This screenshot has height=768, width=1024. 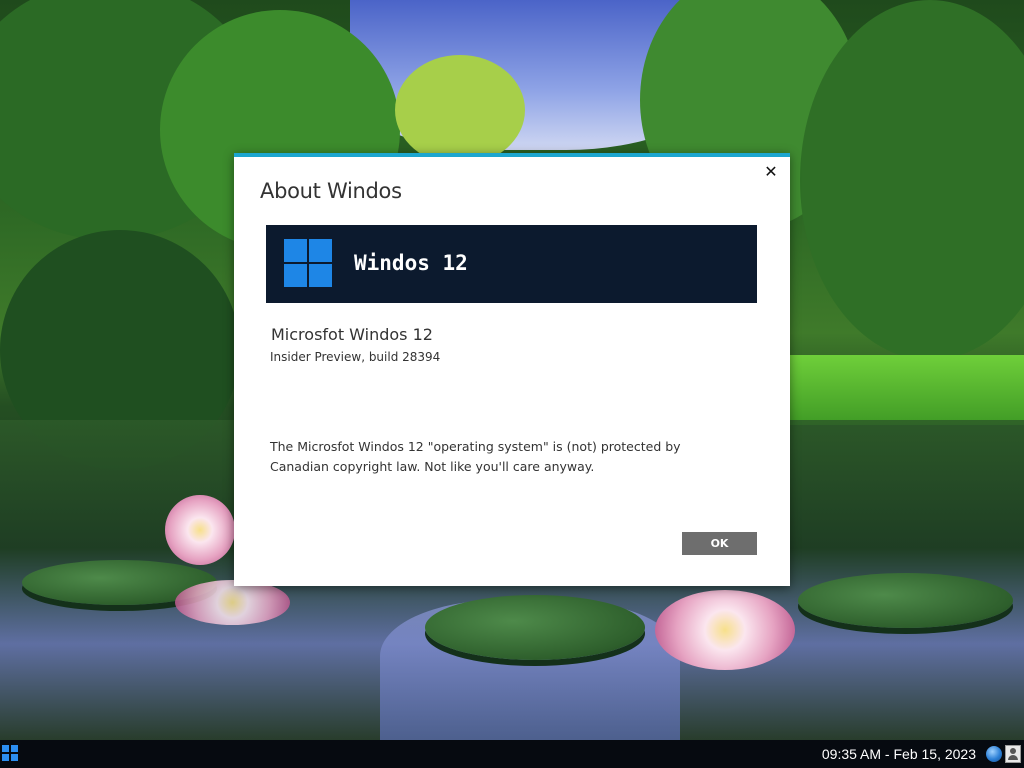 What do you see at coordinates (899, 754) in the screenshot?
I see `taskbar-clock: 09:35 AM - Feb 15, 2023` at bounding box center [899, 754].